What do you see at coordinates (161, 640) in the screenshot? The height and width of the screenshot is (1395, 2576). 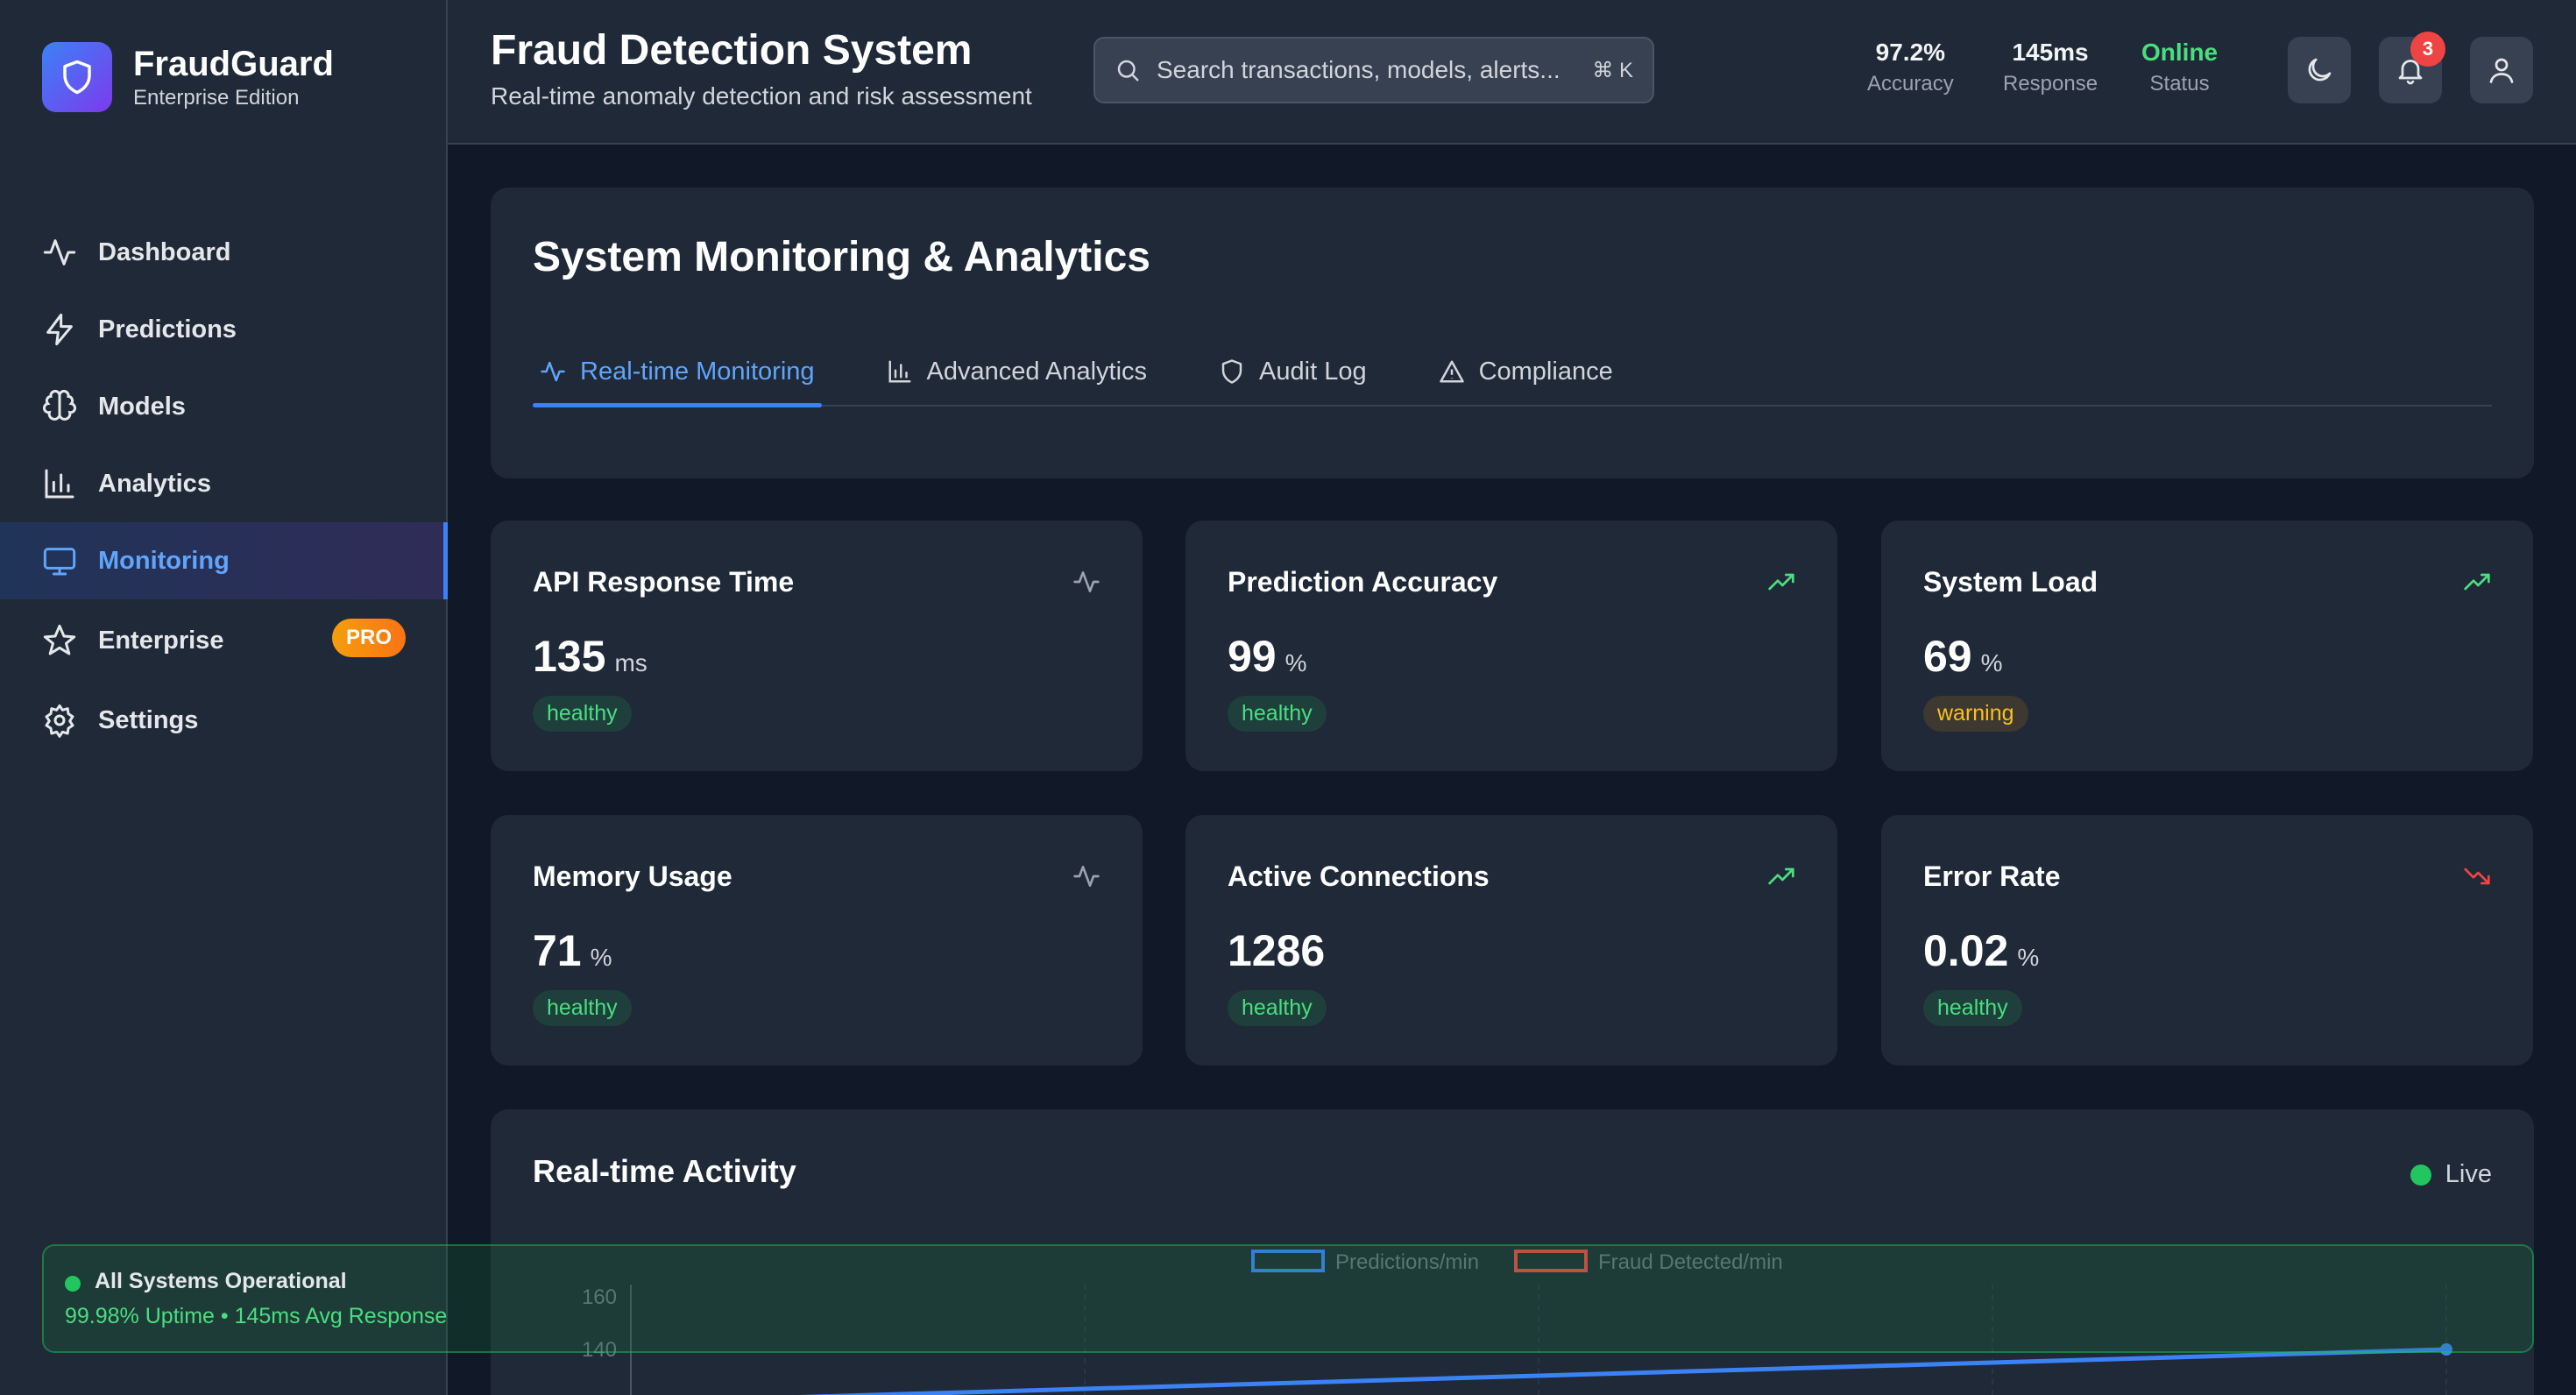 I see `sidebar-item-label: Enterprise` at bounding box center [161, 640].